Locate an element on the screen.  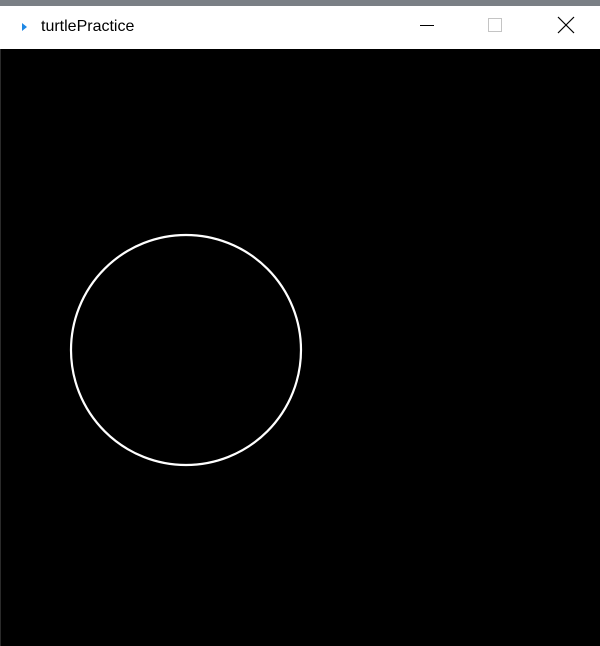
title-bar: turtlePractice is located at coordinates (300, 27).